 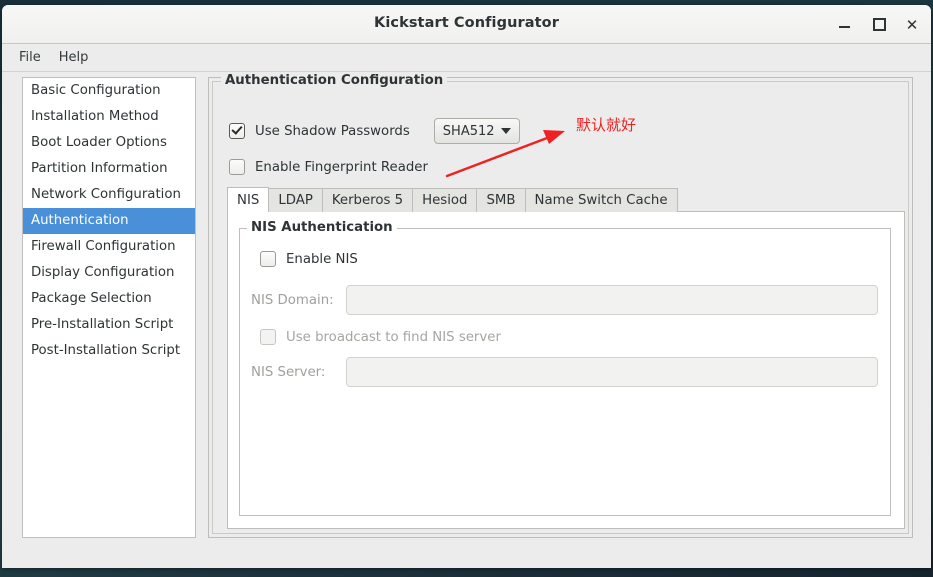 What do you see at coordinates (109, 117) in the screenshot?
I see `sidebar-item-installation-method: Installation Method` at bounding box center [109, 117].